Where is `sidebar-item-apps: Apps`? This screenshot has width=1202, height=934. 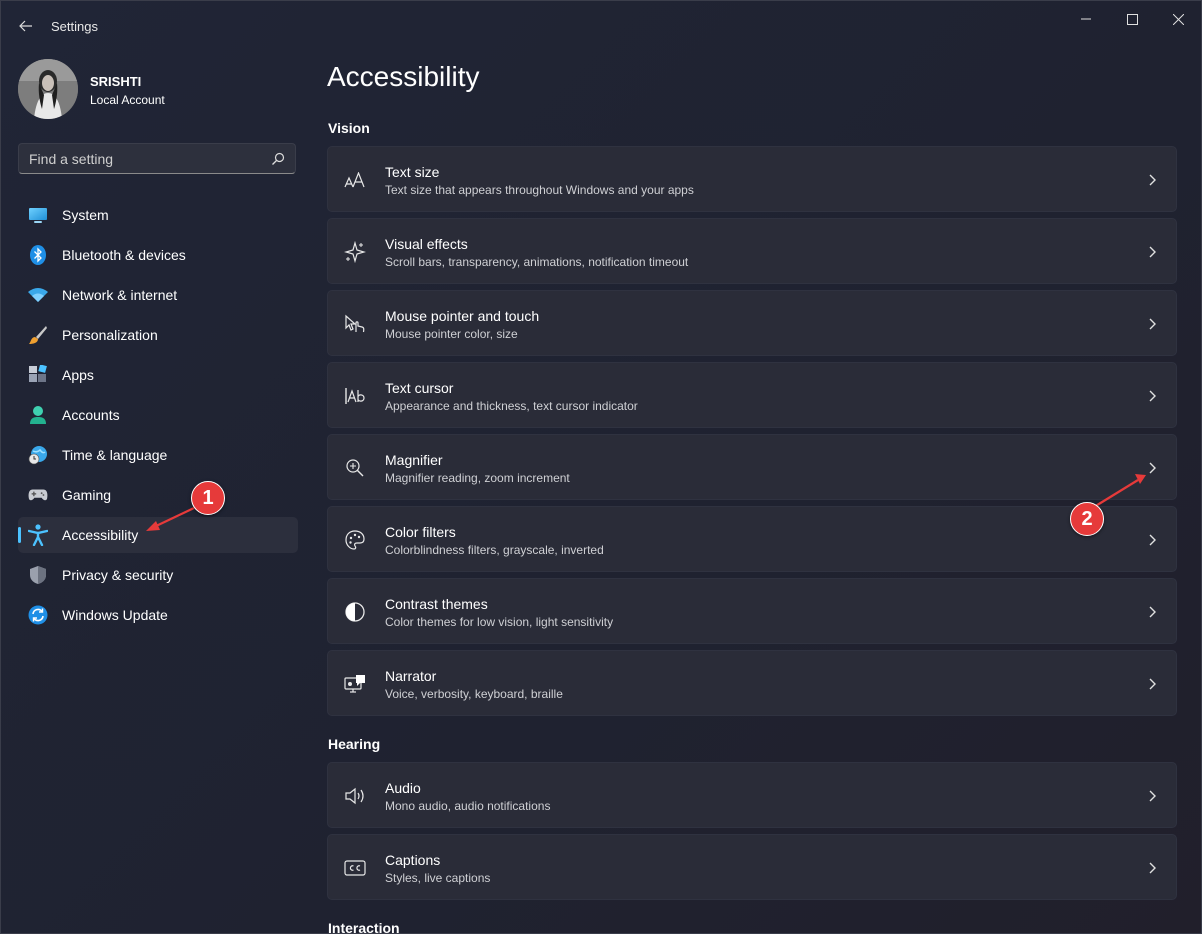
sidebar-item-apps: Apps is located at coordinates (158, 375).